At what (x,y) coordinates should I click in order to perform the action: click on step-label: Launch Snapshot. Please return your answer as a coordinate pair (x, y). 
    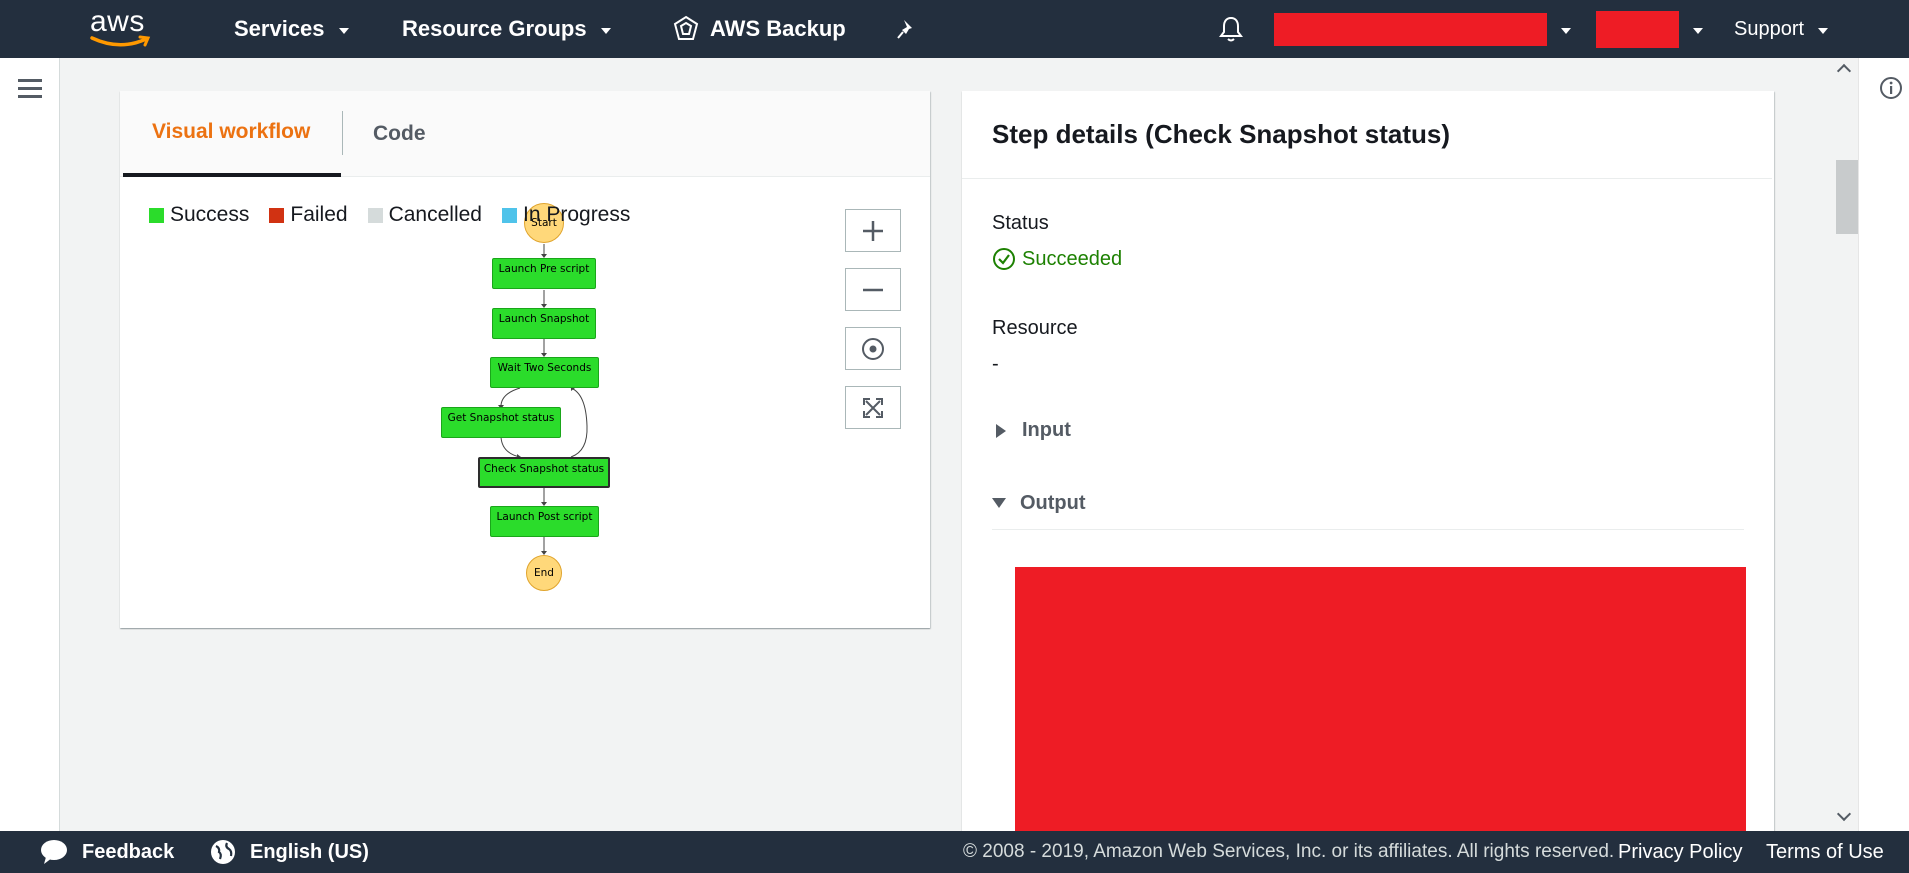
    Looking at the image, I should click on (544, 319).